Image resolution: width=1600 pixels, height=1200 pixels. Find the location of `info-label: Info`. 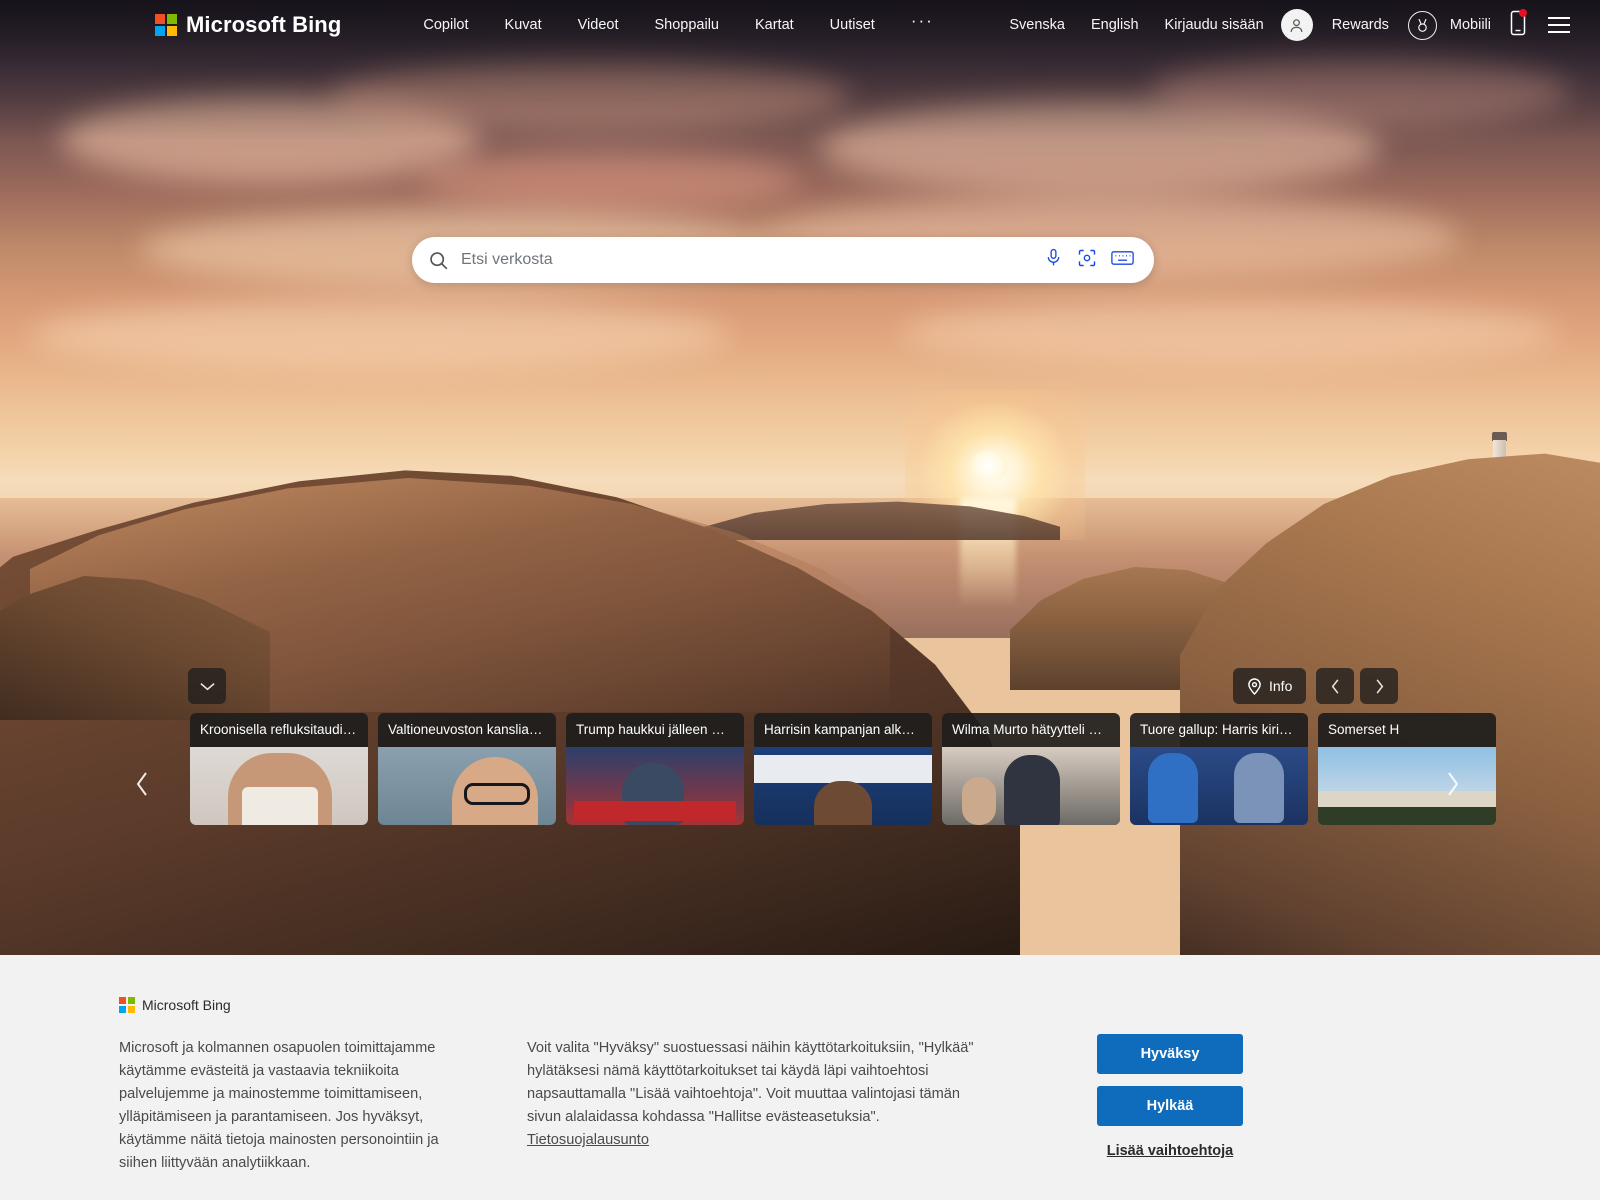

info-label: Info is located at coordinates (1281, 686).